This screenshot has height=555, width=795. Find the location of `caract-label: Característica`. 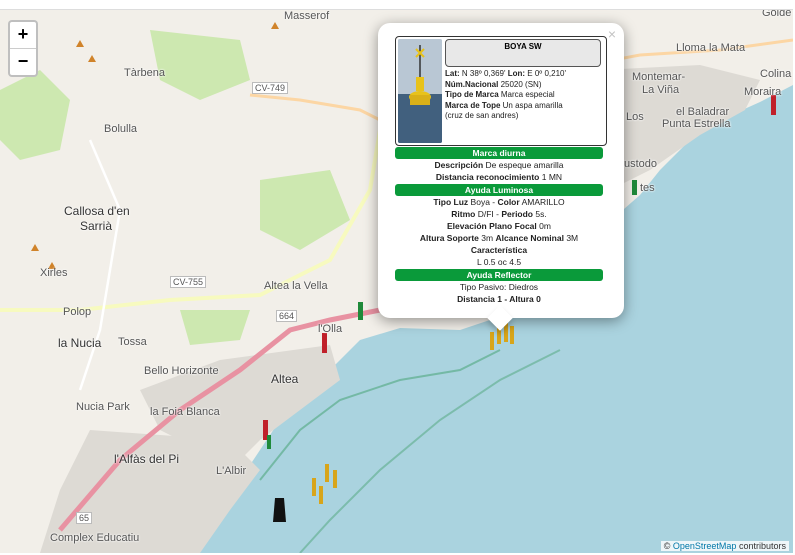

caract-label: Característica is located at coordinates (499, 250).